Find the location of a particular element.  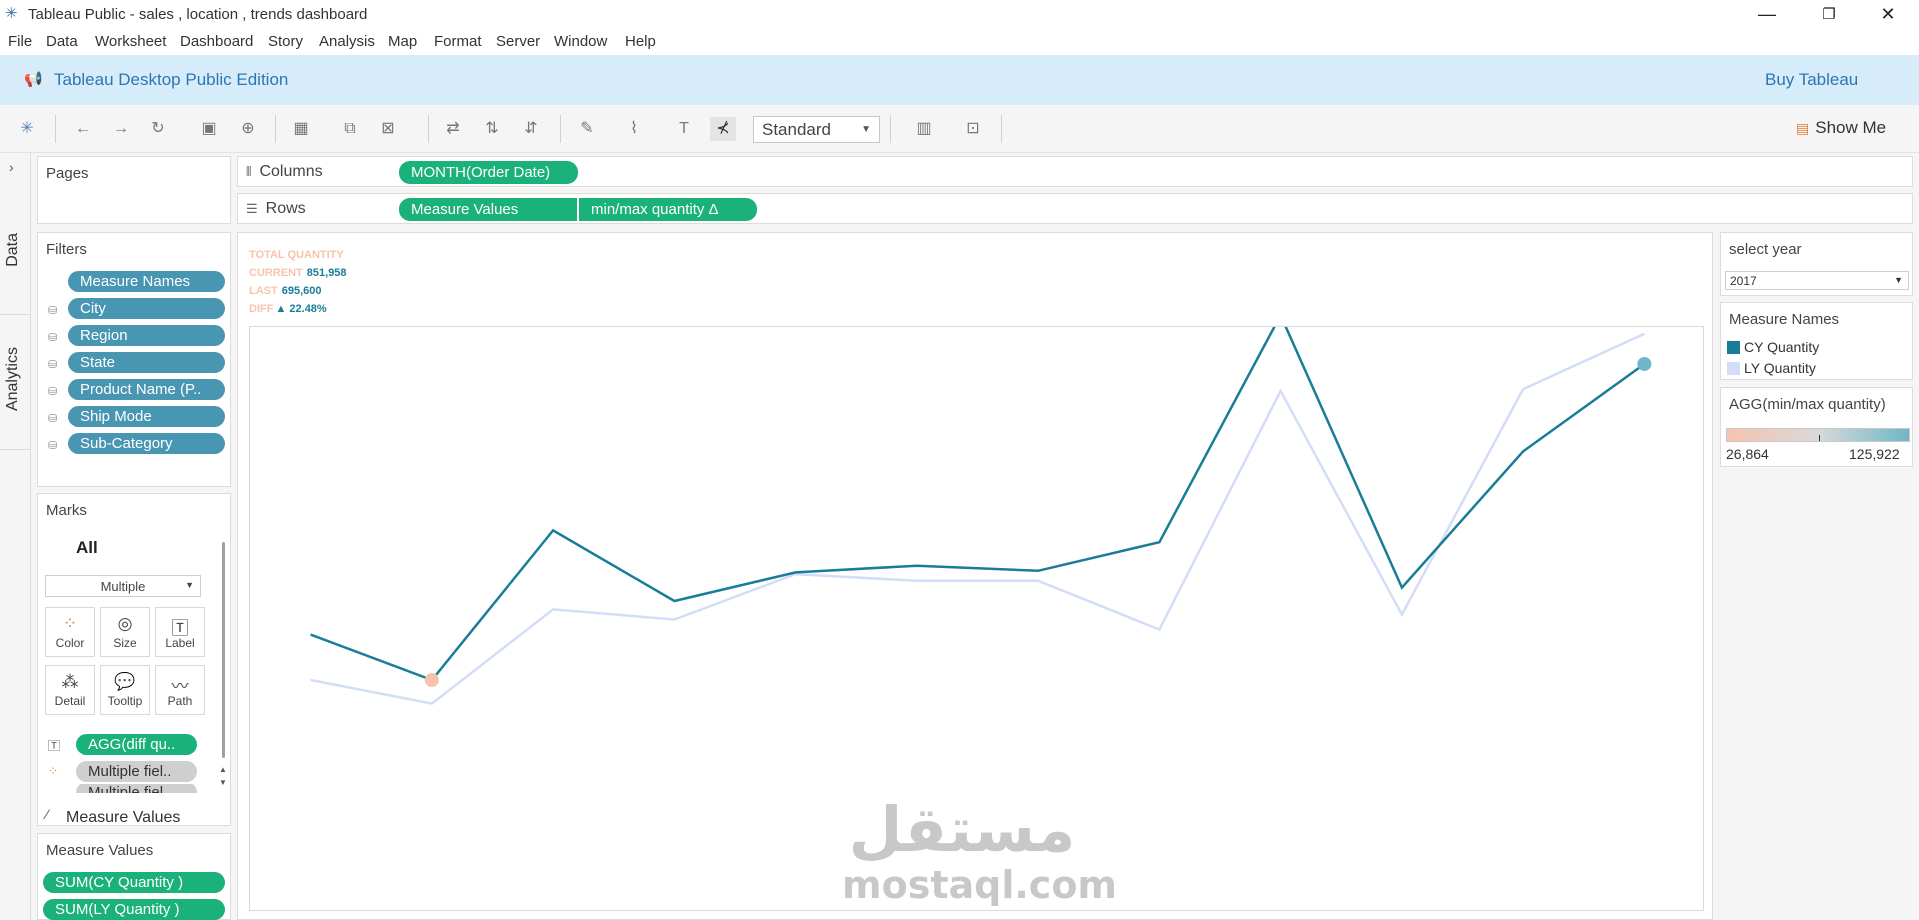

data-point-ly-quantity-august is located at coordinates (1159, 630).